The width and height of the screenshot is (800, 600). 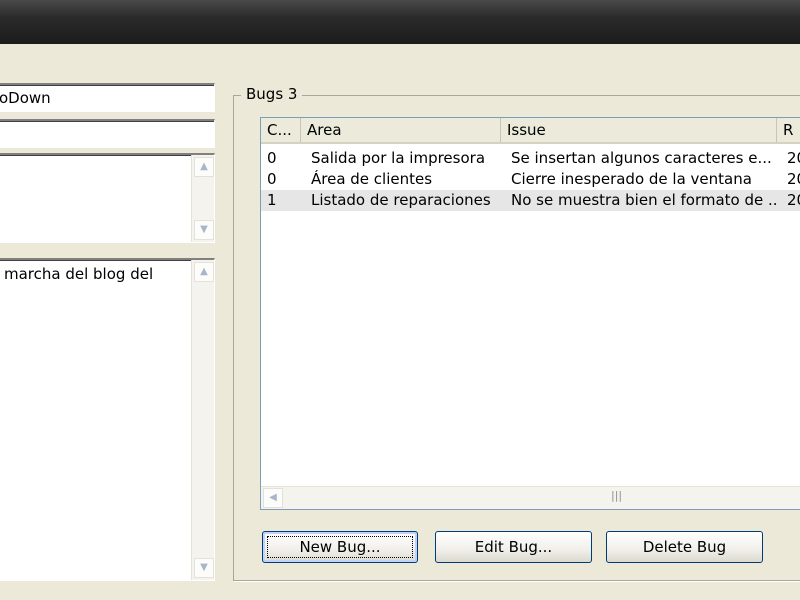 I want to click on cell-area: Listado de reparaciones, so click(x=401, y=200).